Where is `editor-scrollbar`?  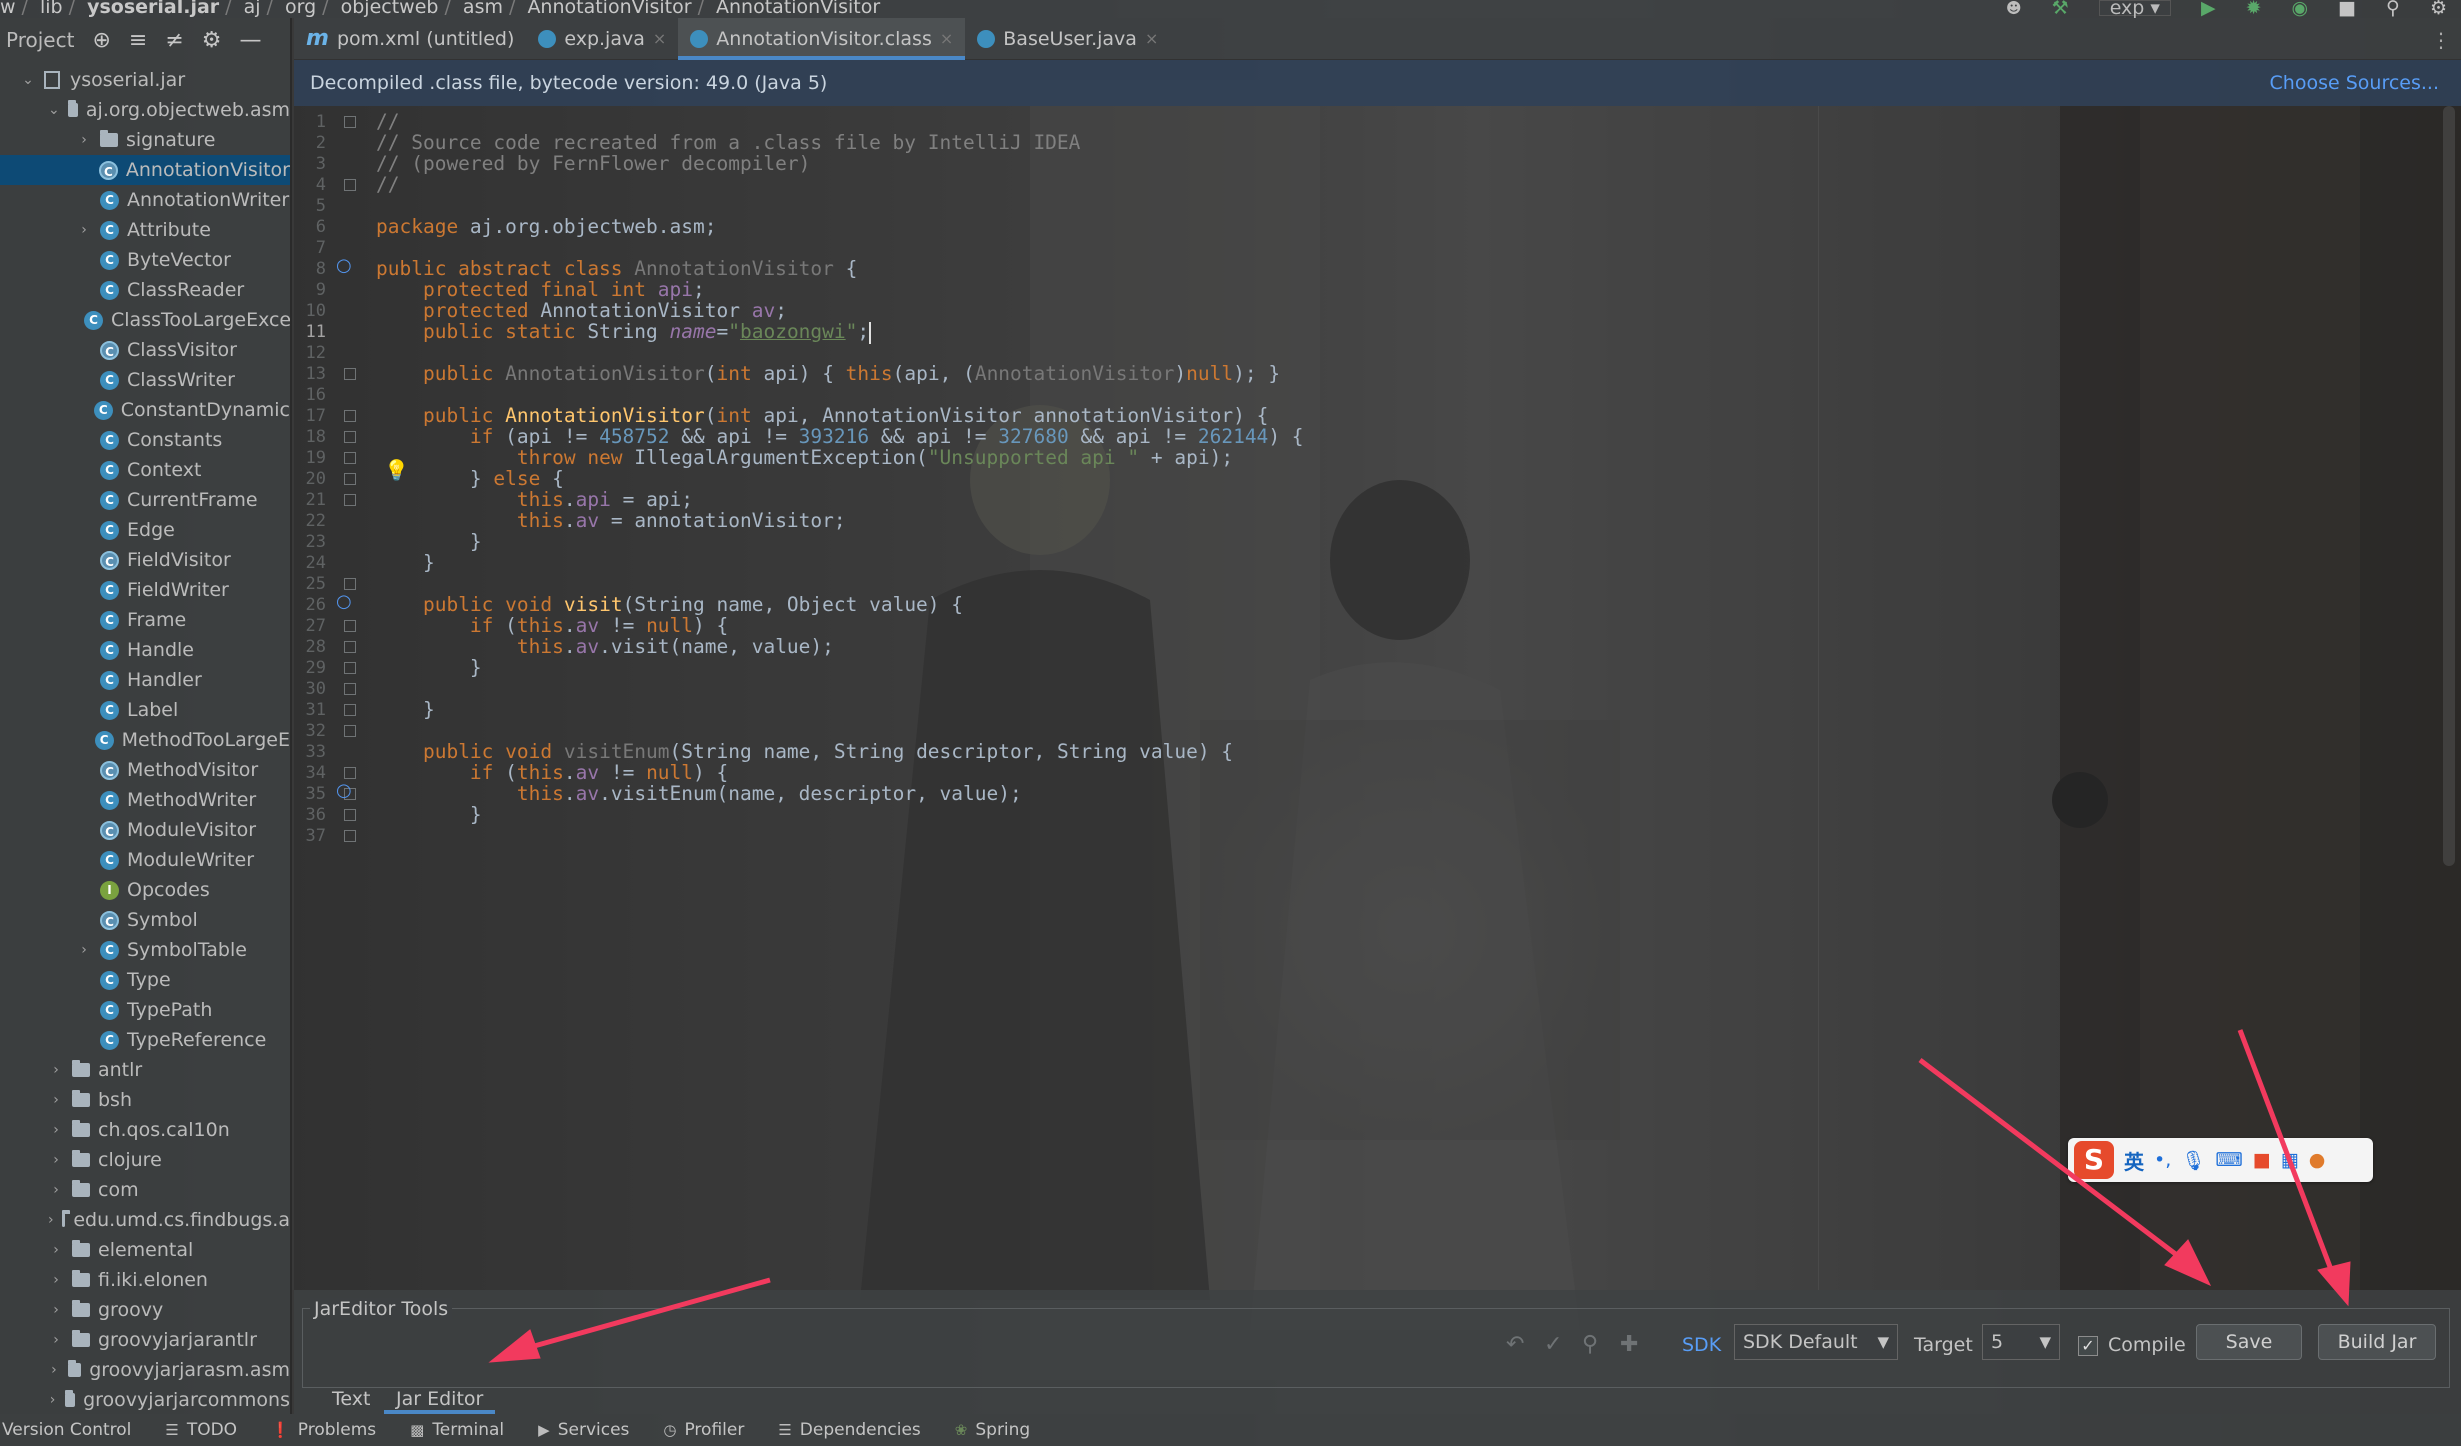
editor-scrollbar is located at coordinates (2449, 486).